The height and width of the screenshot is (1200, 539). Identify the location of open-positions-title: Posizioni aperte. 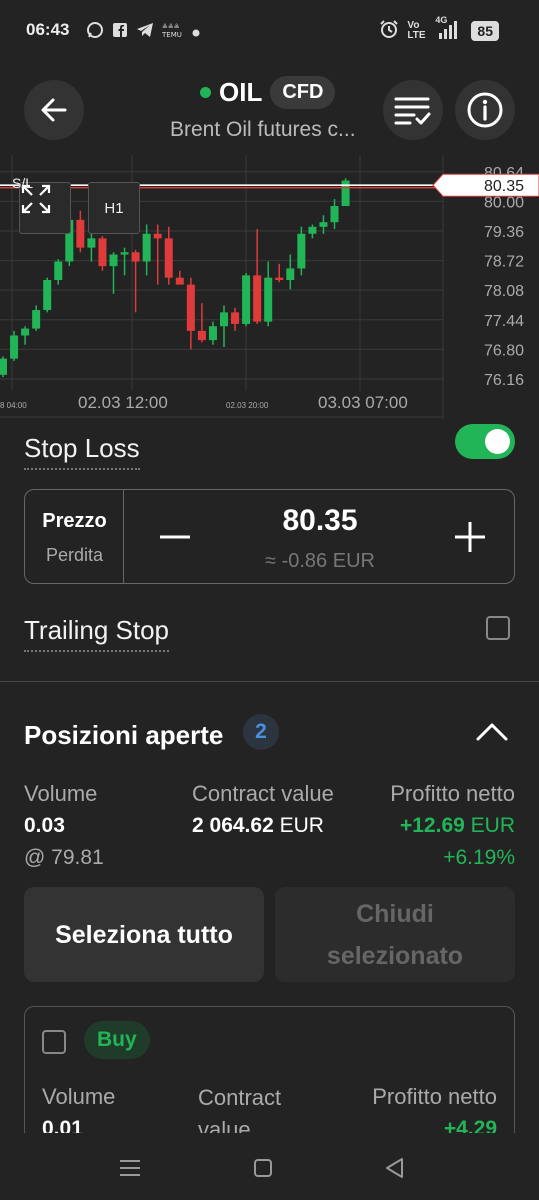
(124, 735).